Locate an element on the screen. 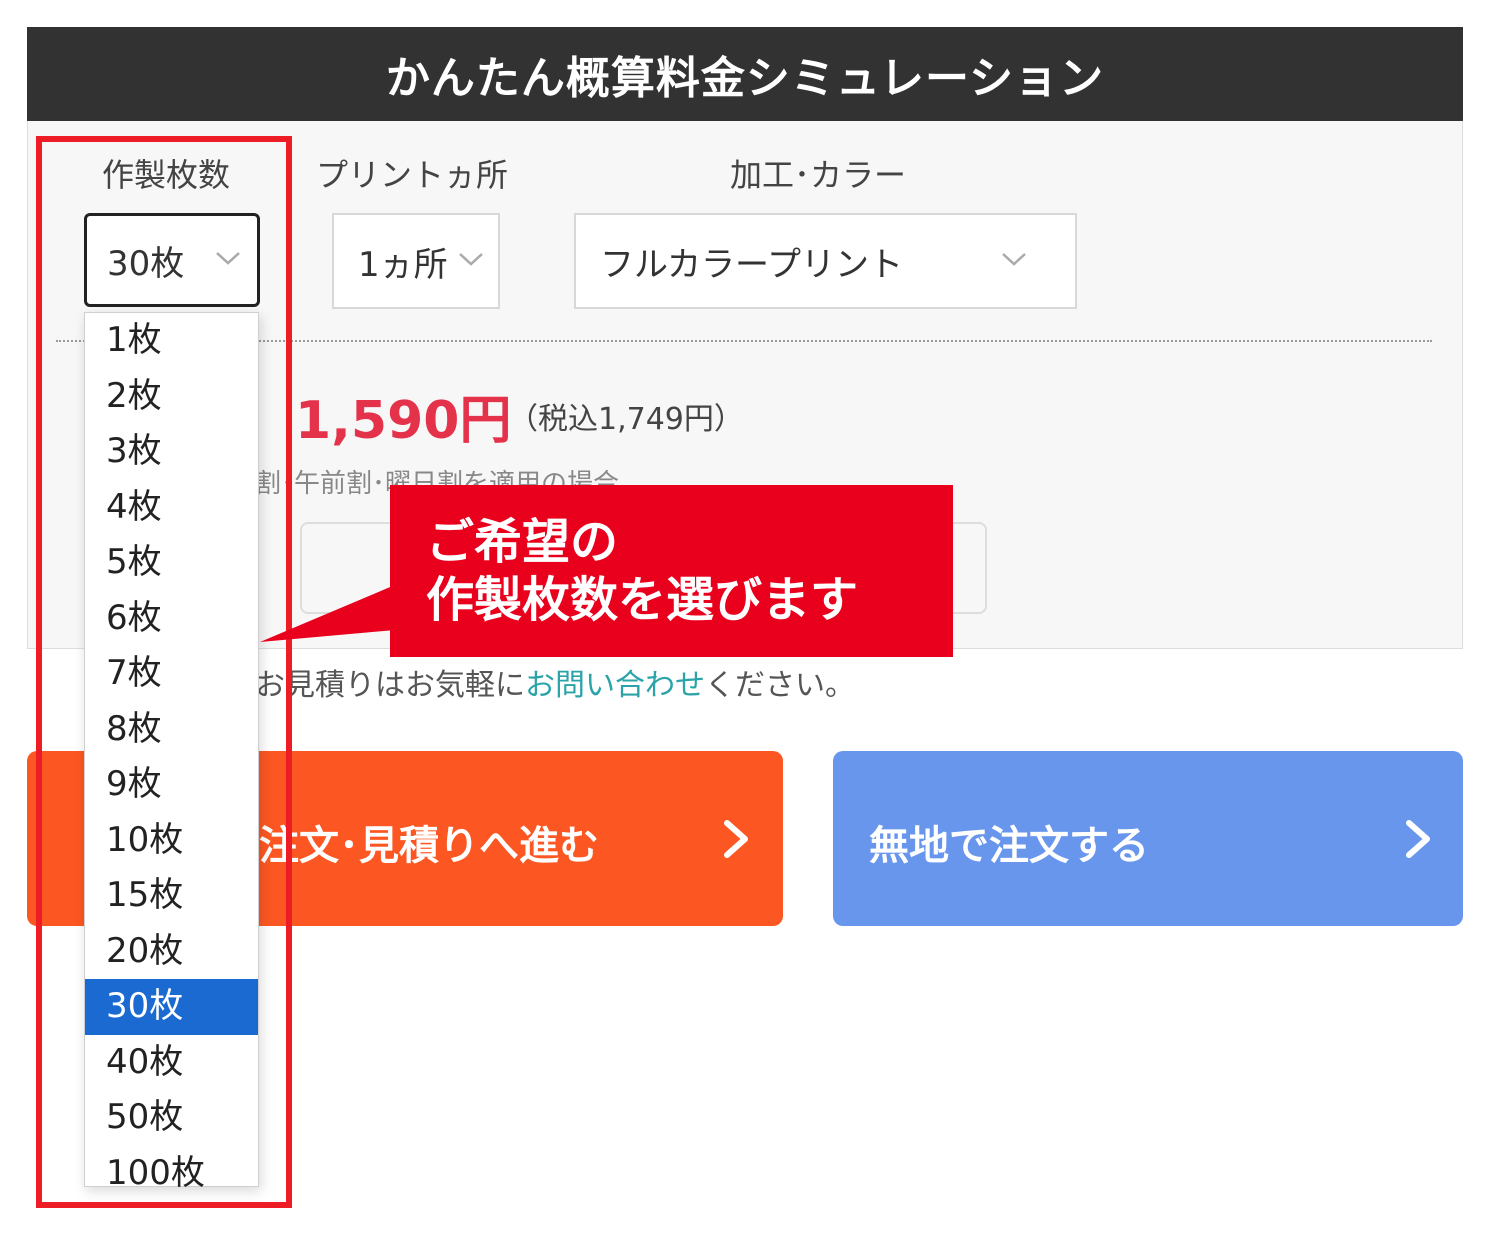 The height and width of the screenshot is (1237, 1500). highlight-frame is located at coordinates (164, 672).